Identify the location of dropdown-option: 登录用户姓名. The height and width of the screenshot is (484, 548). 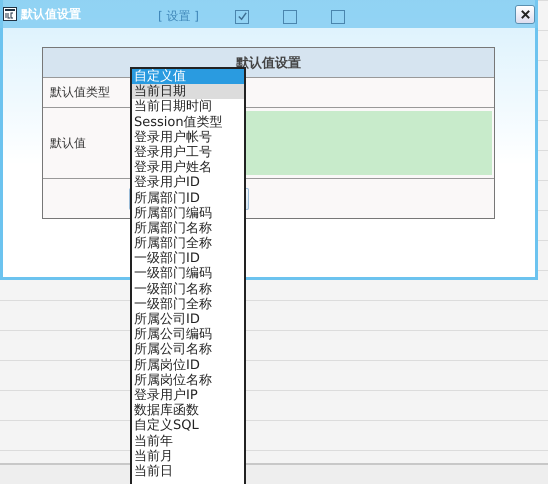
(188, 168).